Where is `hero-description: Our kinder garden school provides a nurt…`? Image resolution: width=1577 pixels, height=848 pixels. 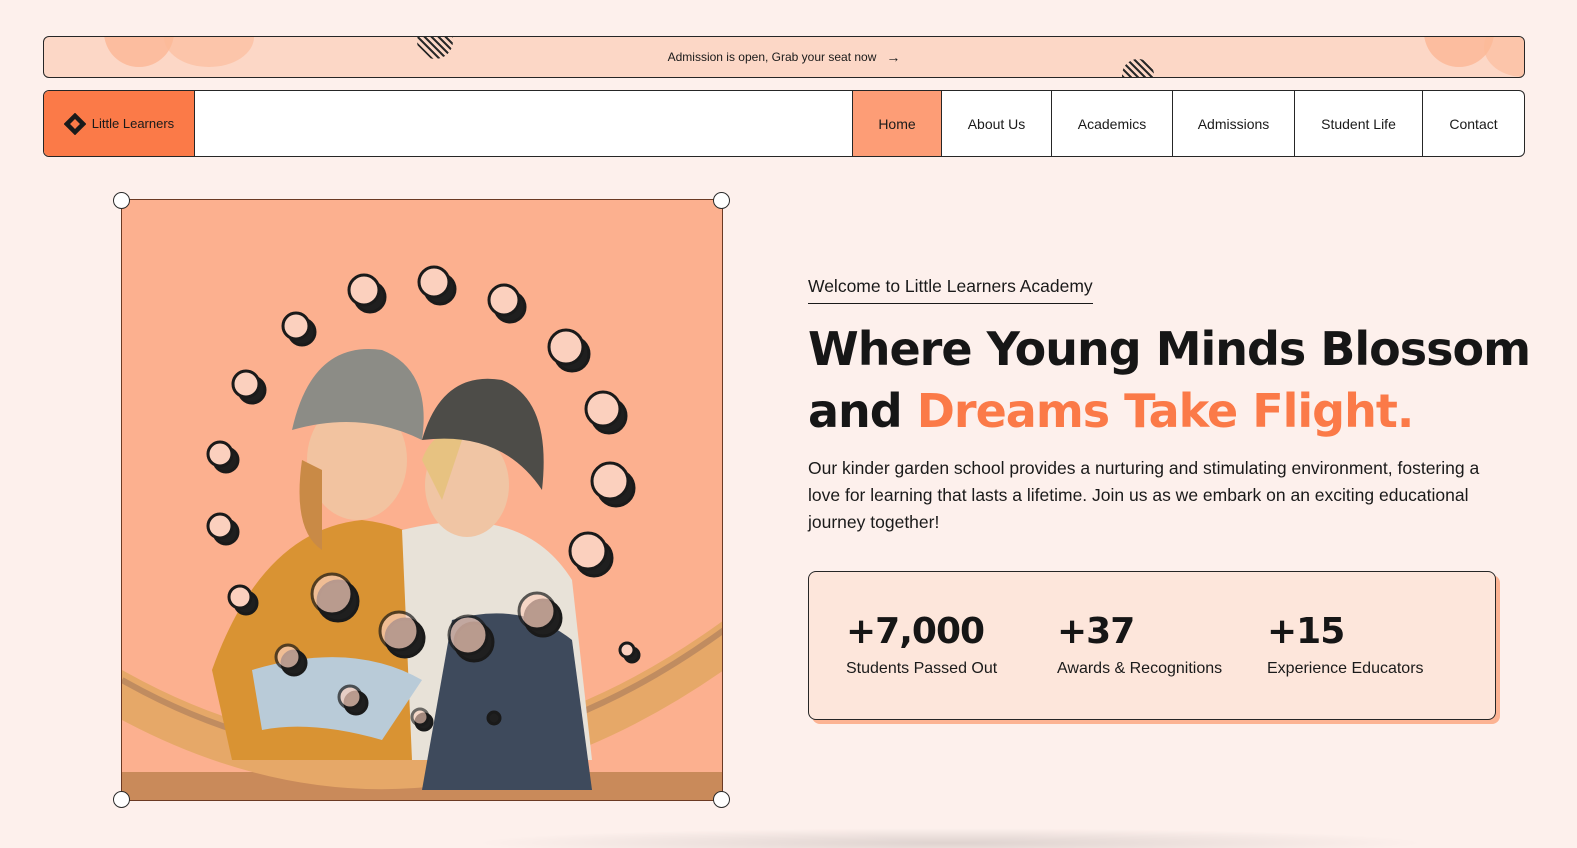 hero-description: Our kinder garden school provides a nurt… is located at coordinates (1144, 495).